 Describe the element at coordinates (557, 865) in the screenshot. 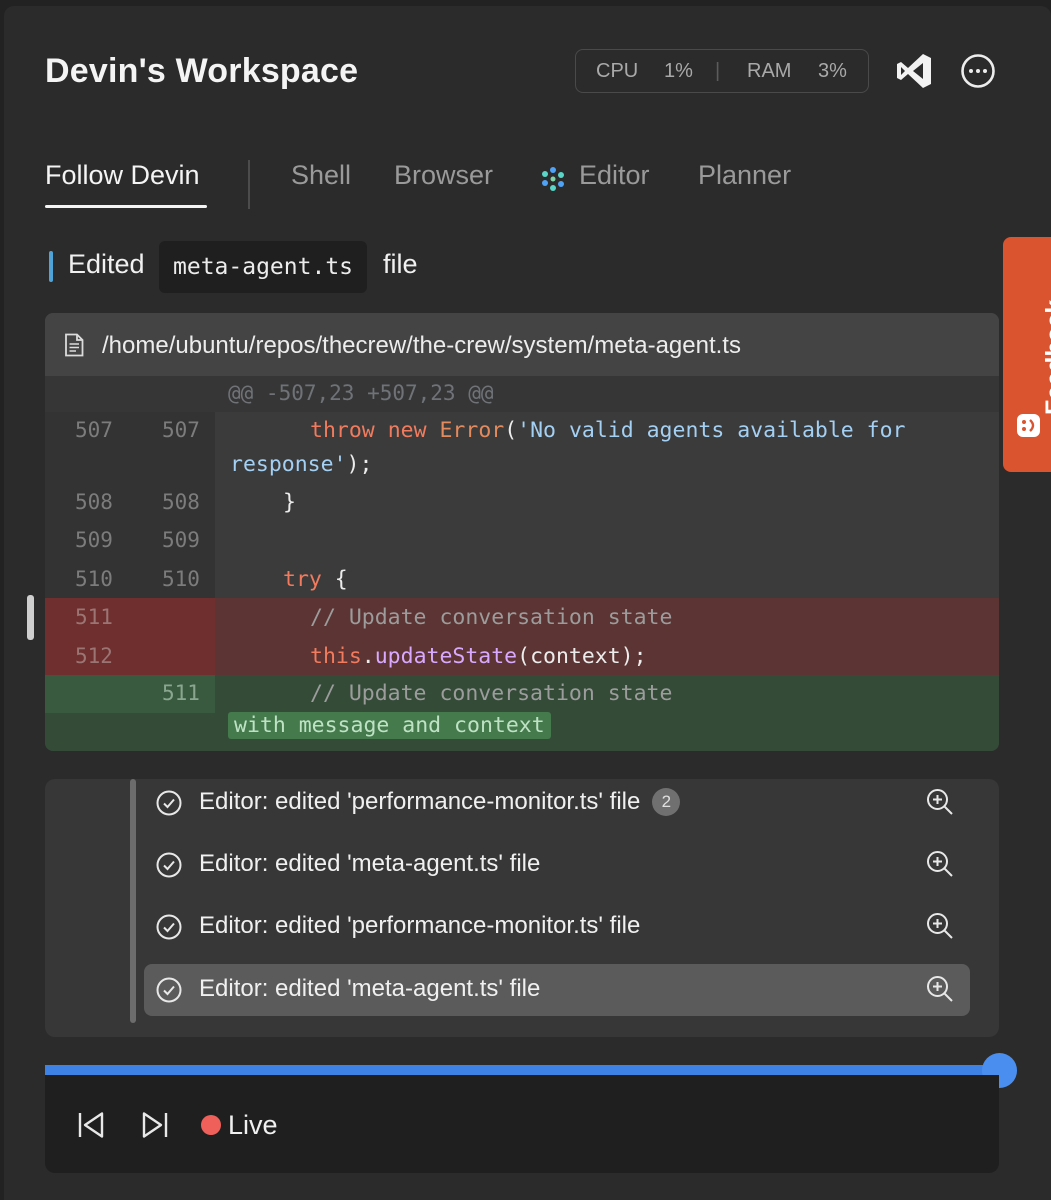

I see `activity-item: Editor: edited 'meta-agent.ts' file` at that location.